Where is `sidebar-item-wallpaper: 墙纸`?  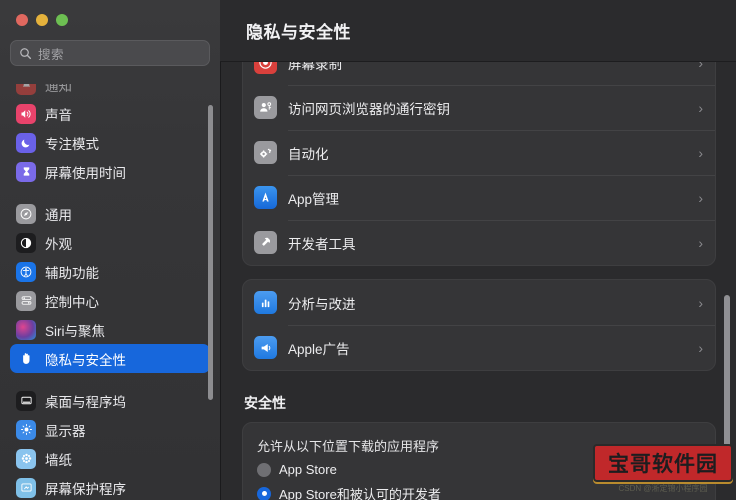
sidebar-item-wallpaper: 墙纸 is located at coordinates (110, 458).